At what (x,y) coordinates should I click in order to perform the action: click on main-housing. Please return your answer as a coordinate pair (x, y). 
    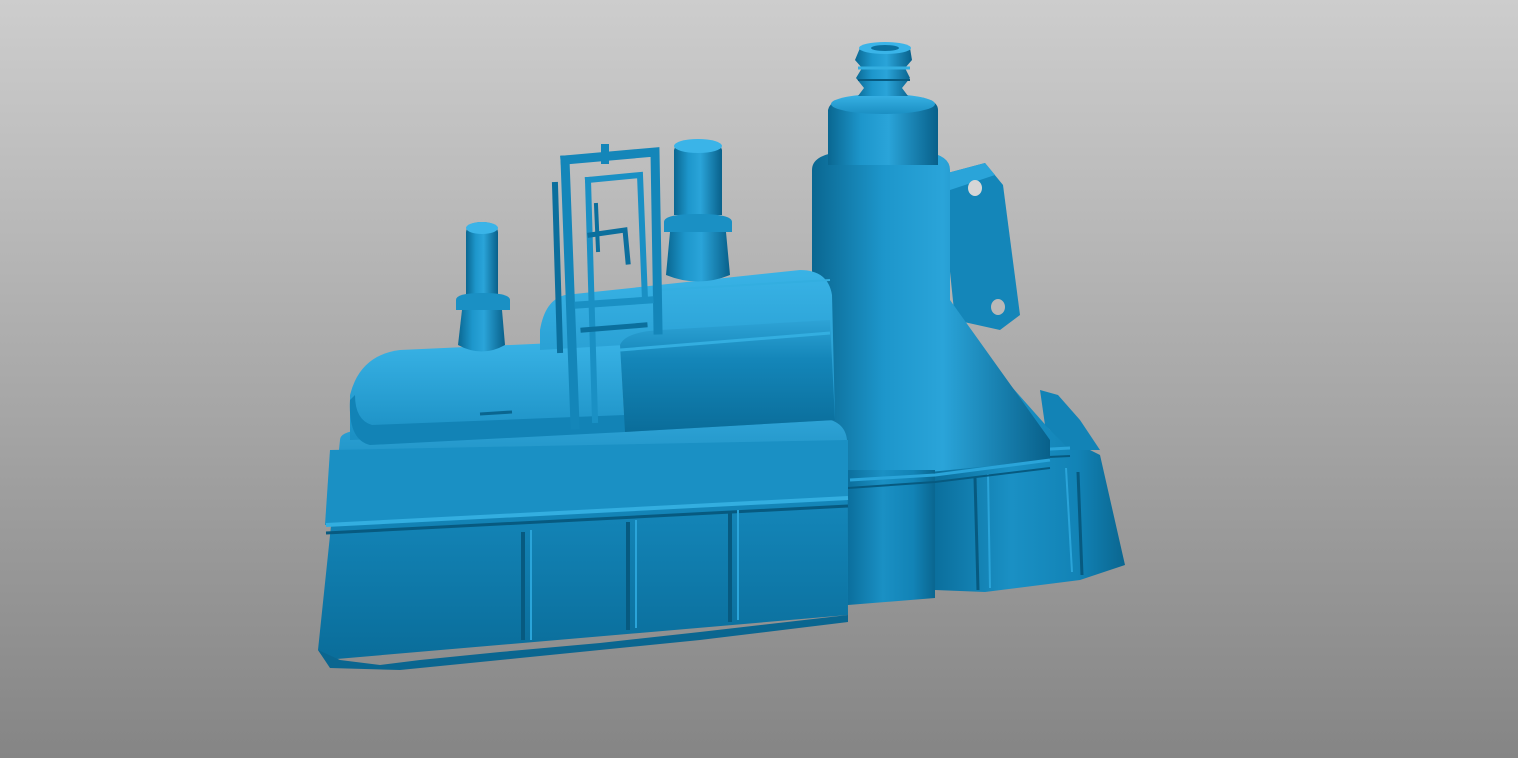
    Looking at the image, I should click on (583, 544).